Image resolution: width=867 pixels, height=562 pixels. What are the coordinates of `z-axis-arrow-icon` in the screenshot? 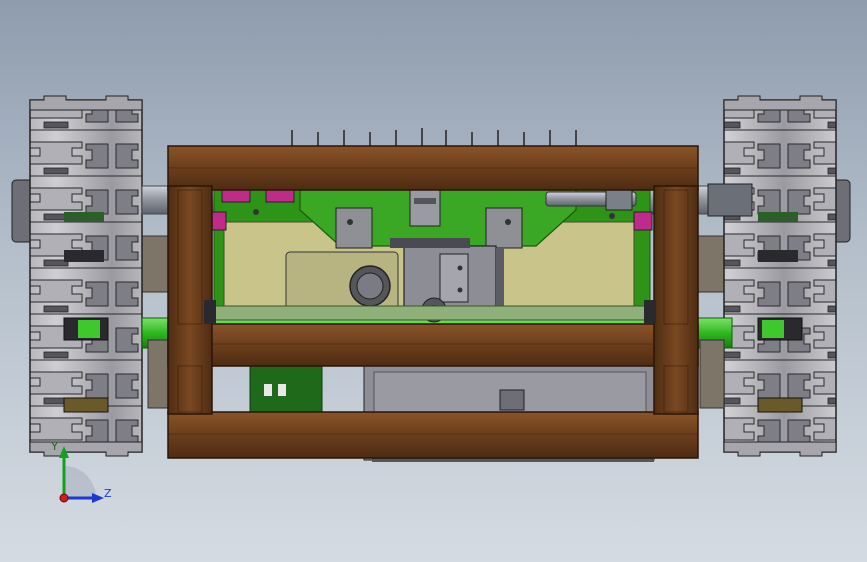 It's located at (98, 498).